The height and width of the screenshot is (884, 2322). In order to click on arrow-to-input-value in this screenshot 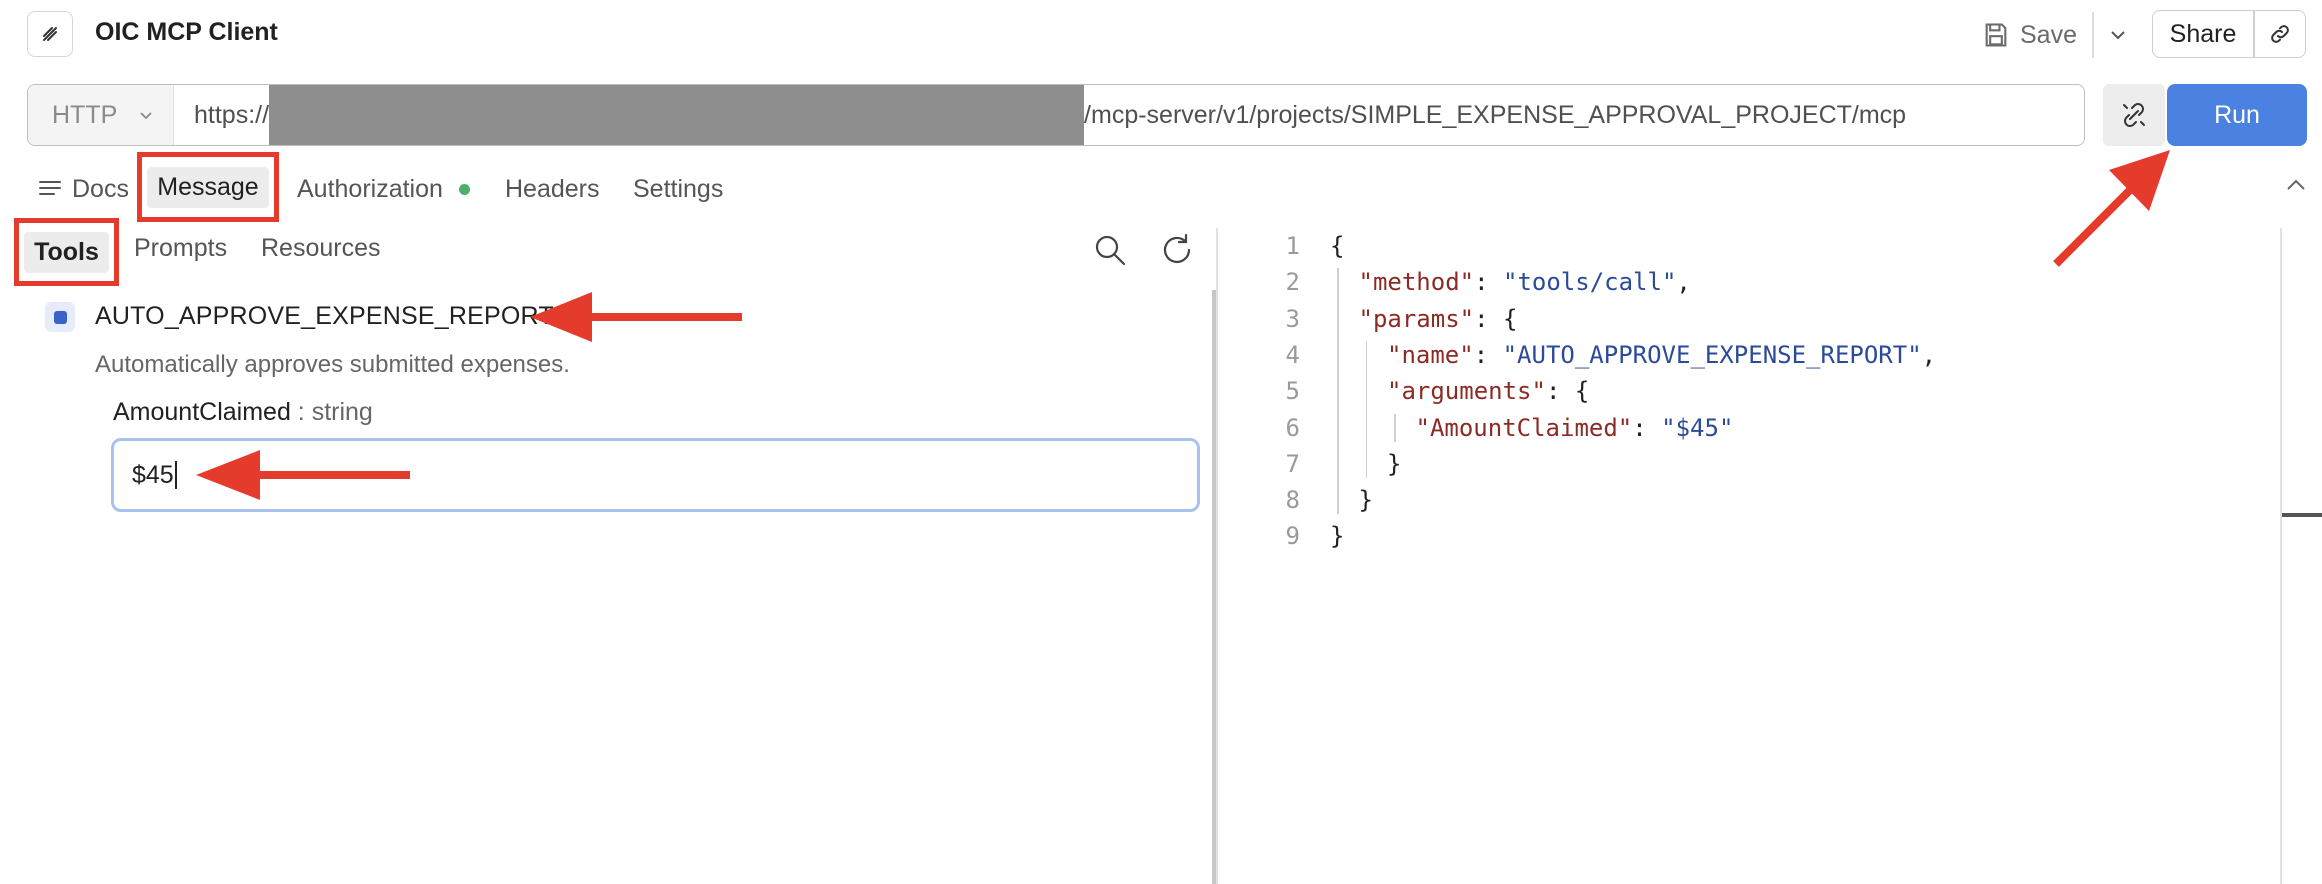, I will do `click(303, 475)`.